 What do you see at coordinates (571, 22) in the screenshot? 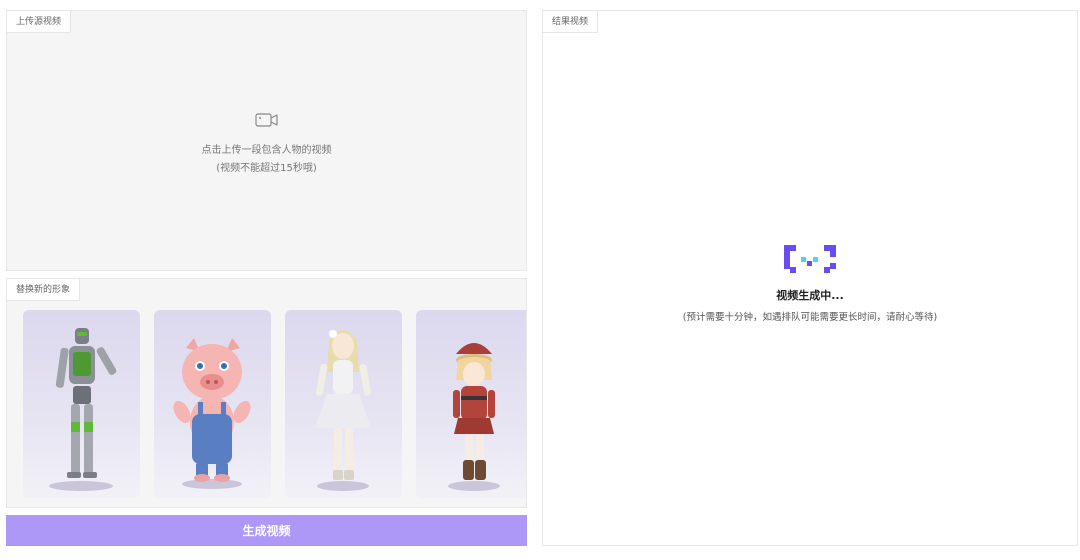
I see `result-tab-label: 结果视频` at bounding box center [571, 22].